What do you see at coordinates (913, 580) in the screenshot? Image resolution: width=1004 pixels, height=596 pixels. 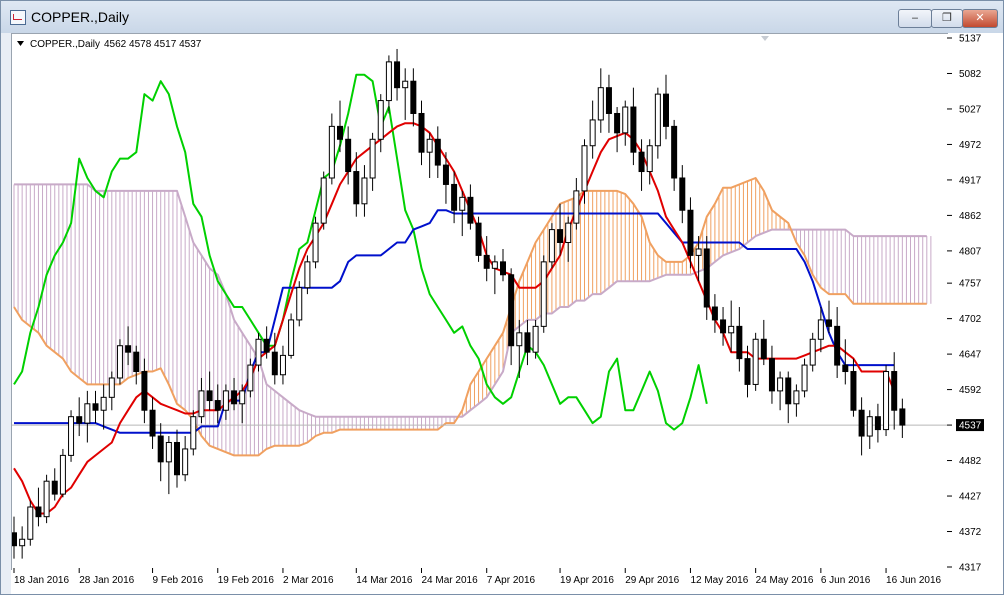 I see `x-tick-label: 16 Jun 2016` at bounding box center [913, 580].